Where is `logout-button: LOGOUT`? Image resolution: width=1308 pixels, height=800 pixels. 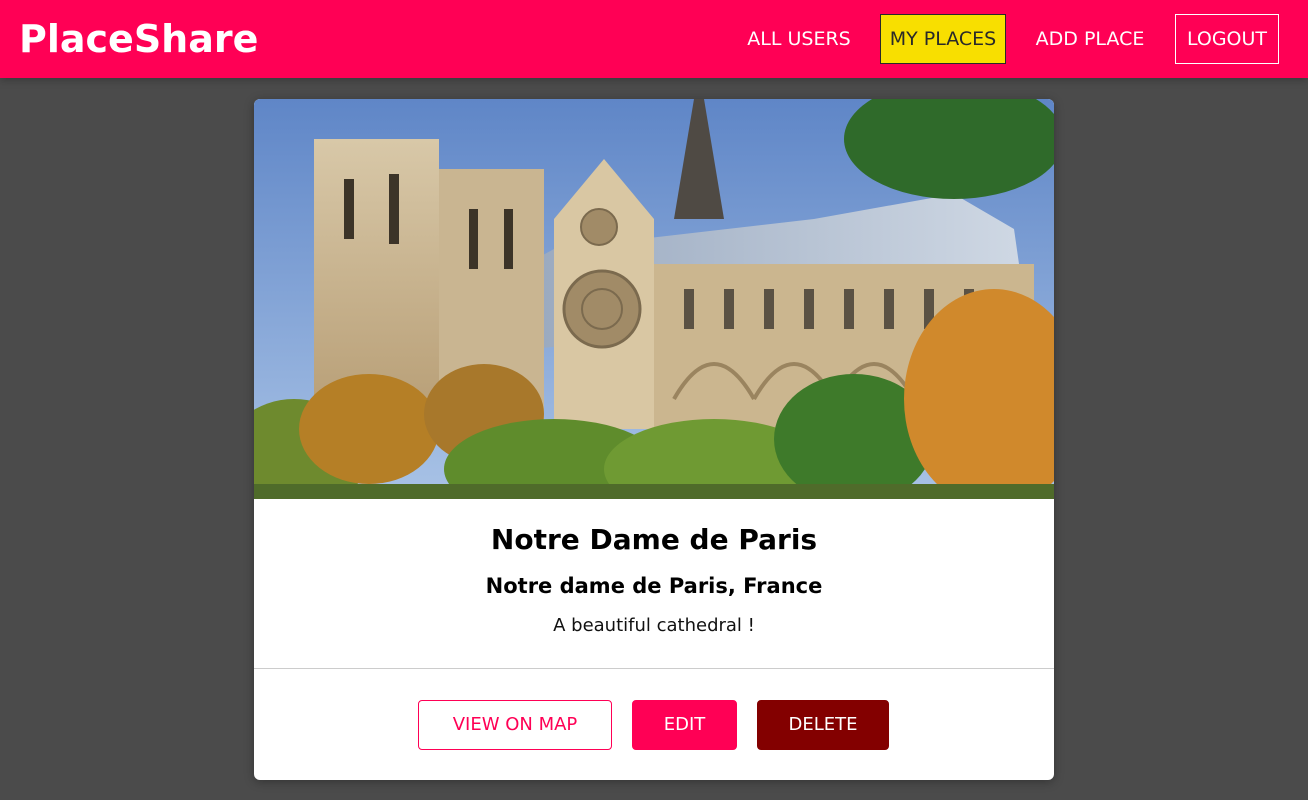 logout-button: LOGOUT is located at coordinates (1227, 39).